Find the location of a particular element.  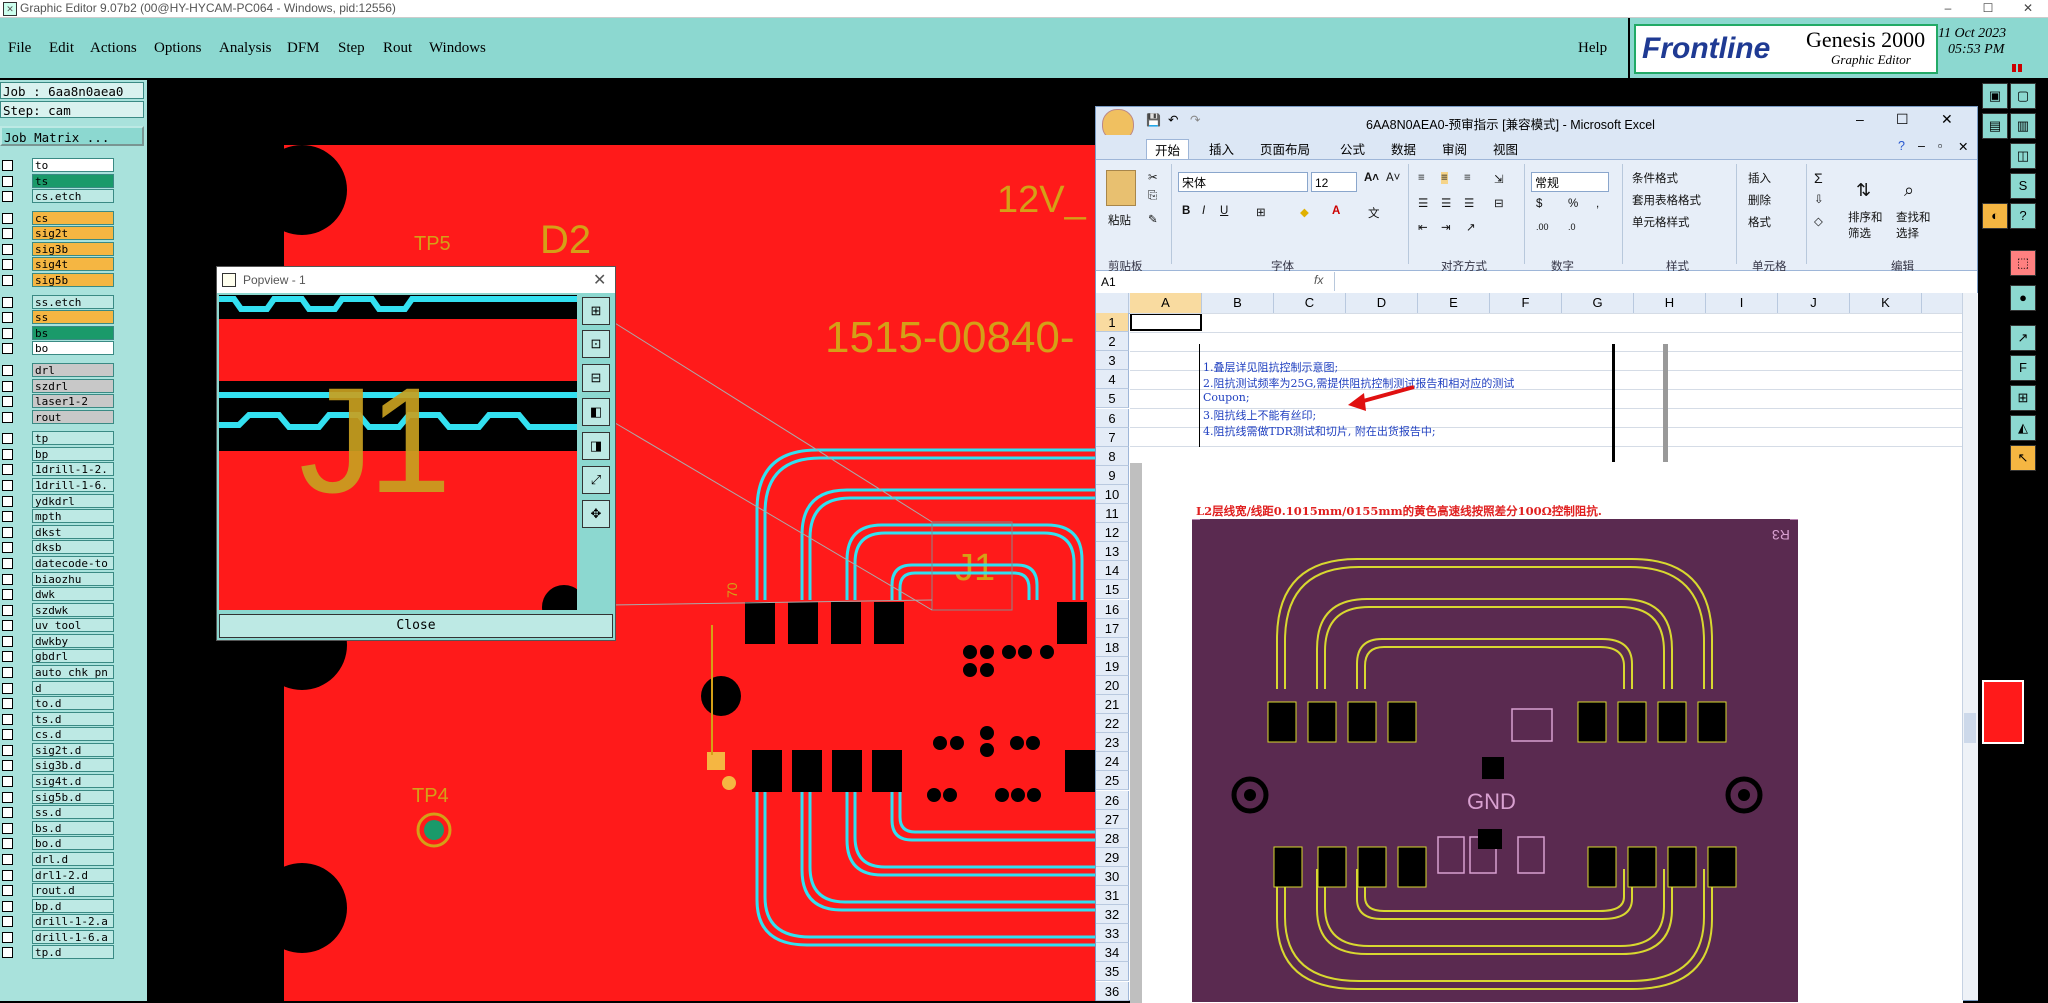

layer-row: ss.etch is located at coordinates (73, 302).